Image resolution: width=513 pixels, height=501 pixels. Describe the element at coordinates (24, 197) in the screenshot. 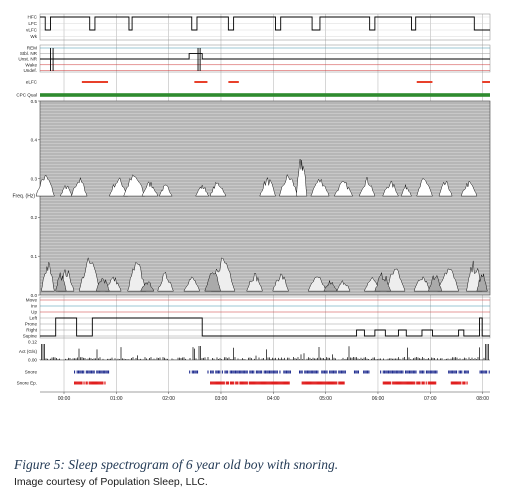

I see `freq-axis-label: Freq. (Hz)` at that location.